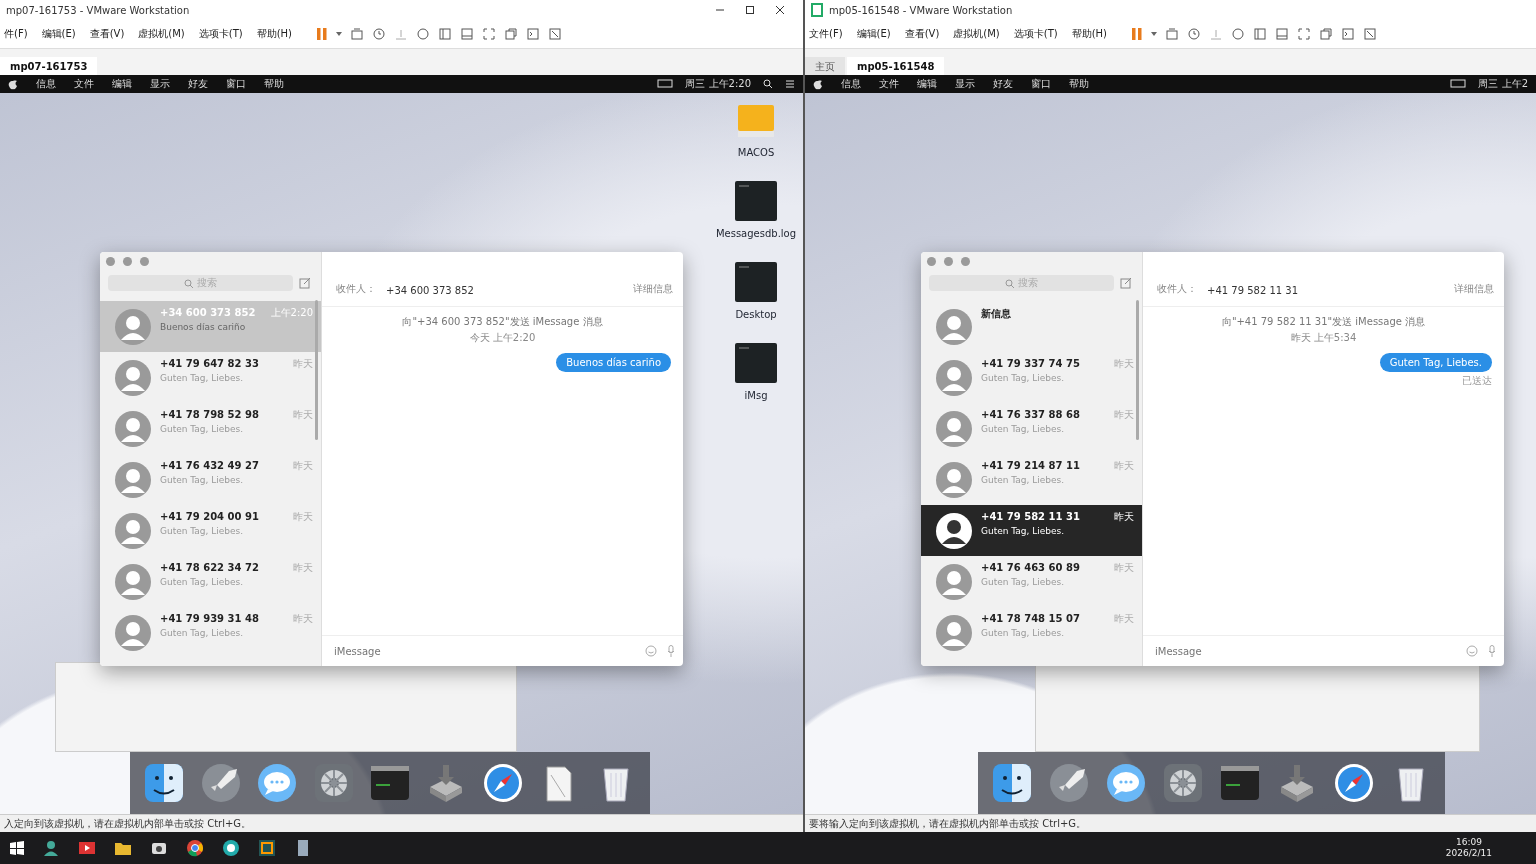 The height and width of the screenshot is (864, 1536). Describe the element at coordinates (1468, 853) in the screenshot. I see `clock-date: 2026/2/11` at that location.